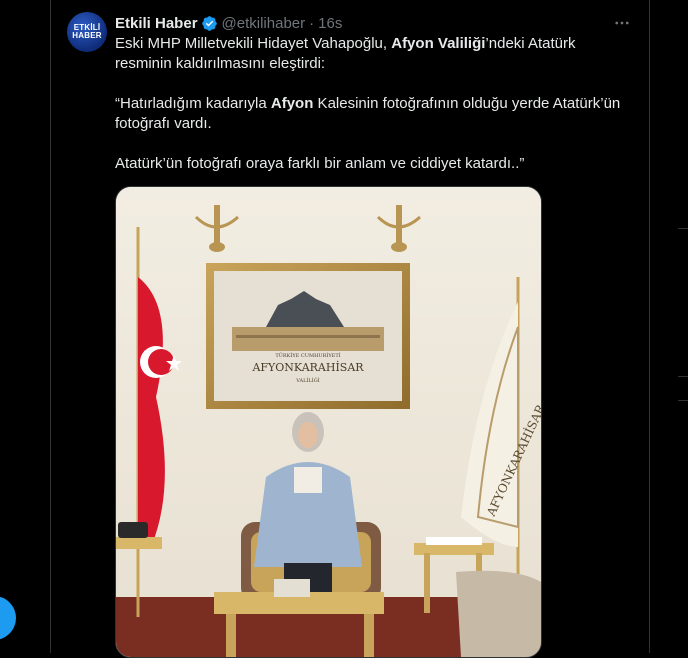 Image resolution: width=688 pixels, height=658 pixels. I want to click on avatar: ETKİLİ HABER, so click(87, 32).